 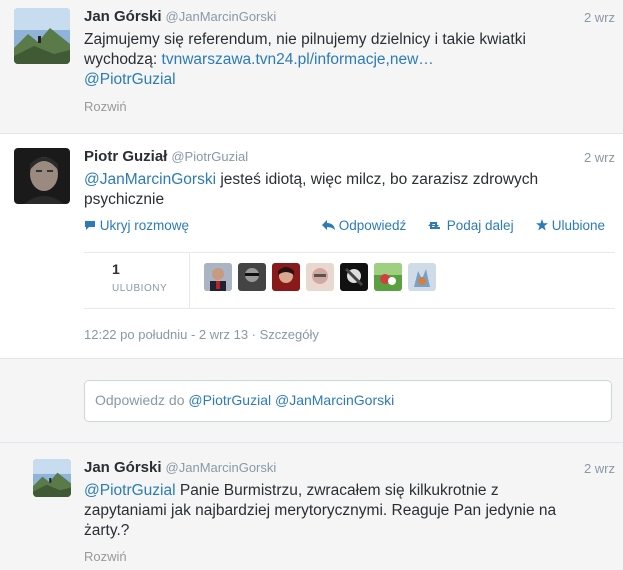 I want to click on reply-label: Odpowiedź, so click(x=372, y=225).